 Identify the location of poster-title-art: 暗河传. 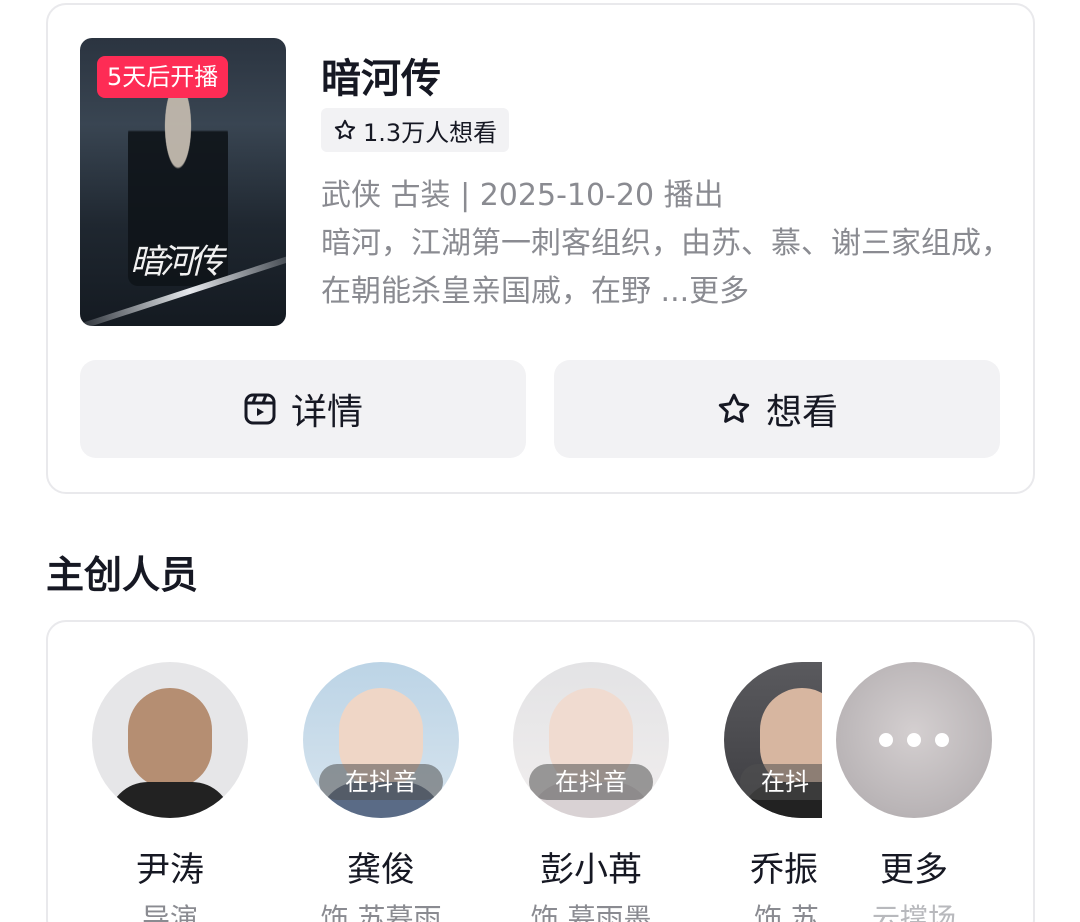
(177, 262).